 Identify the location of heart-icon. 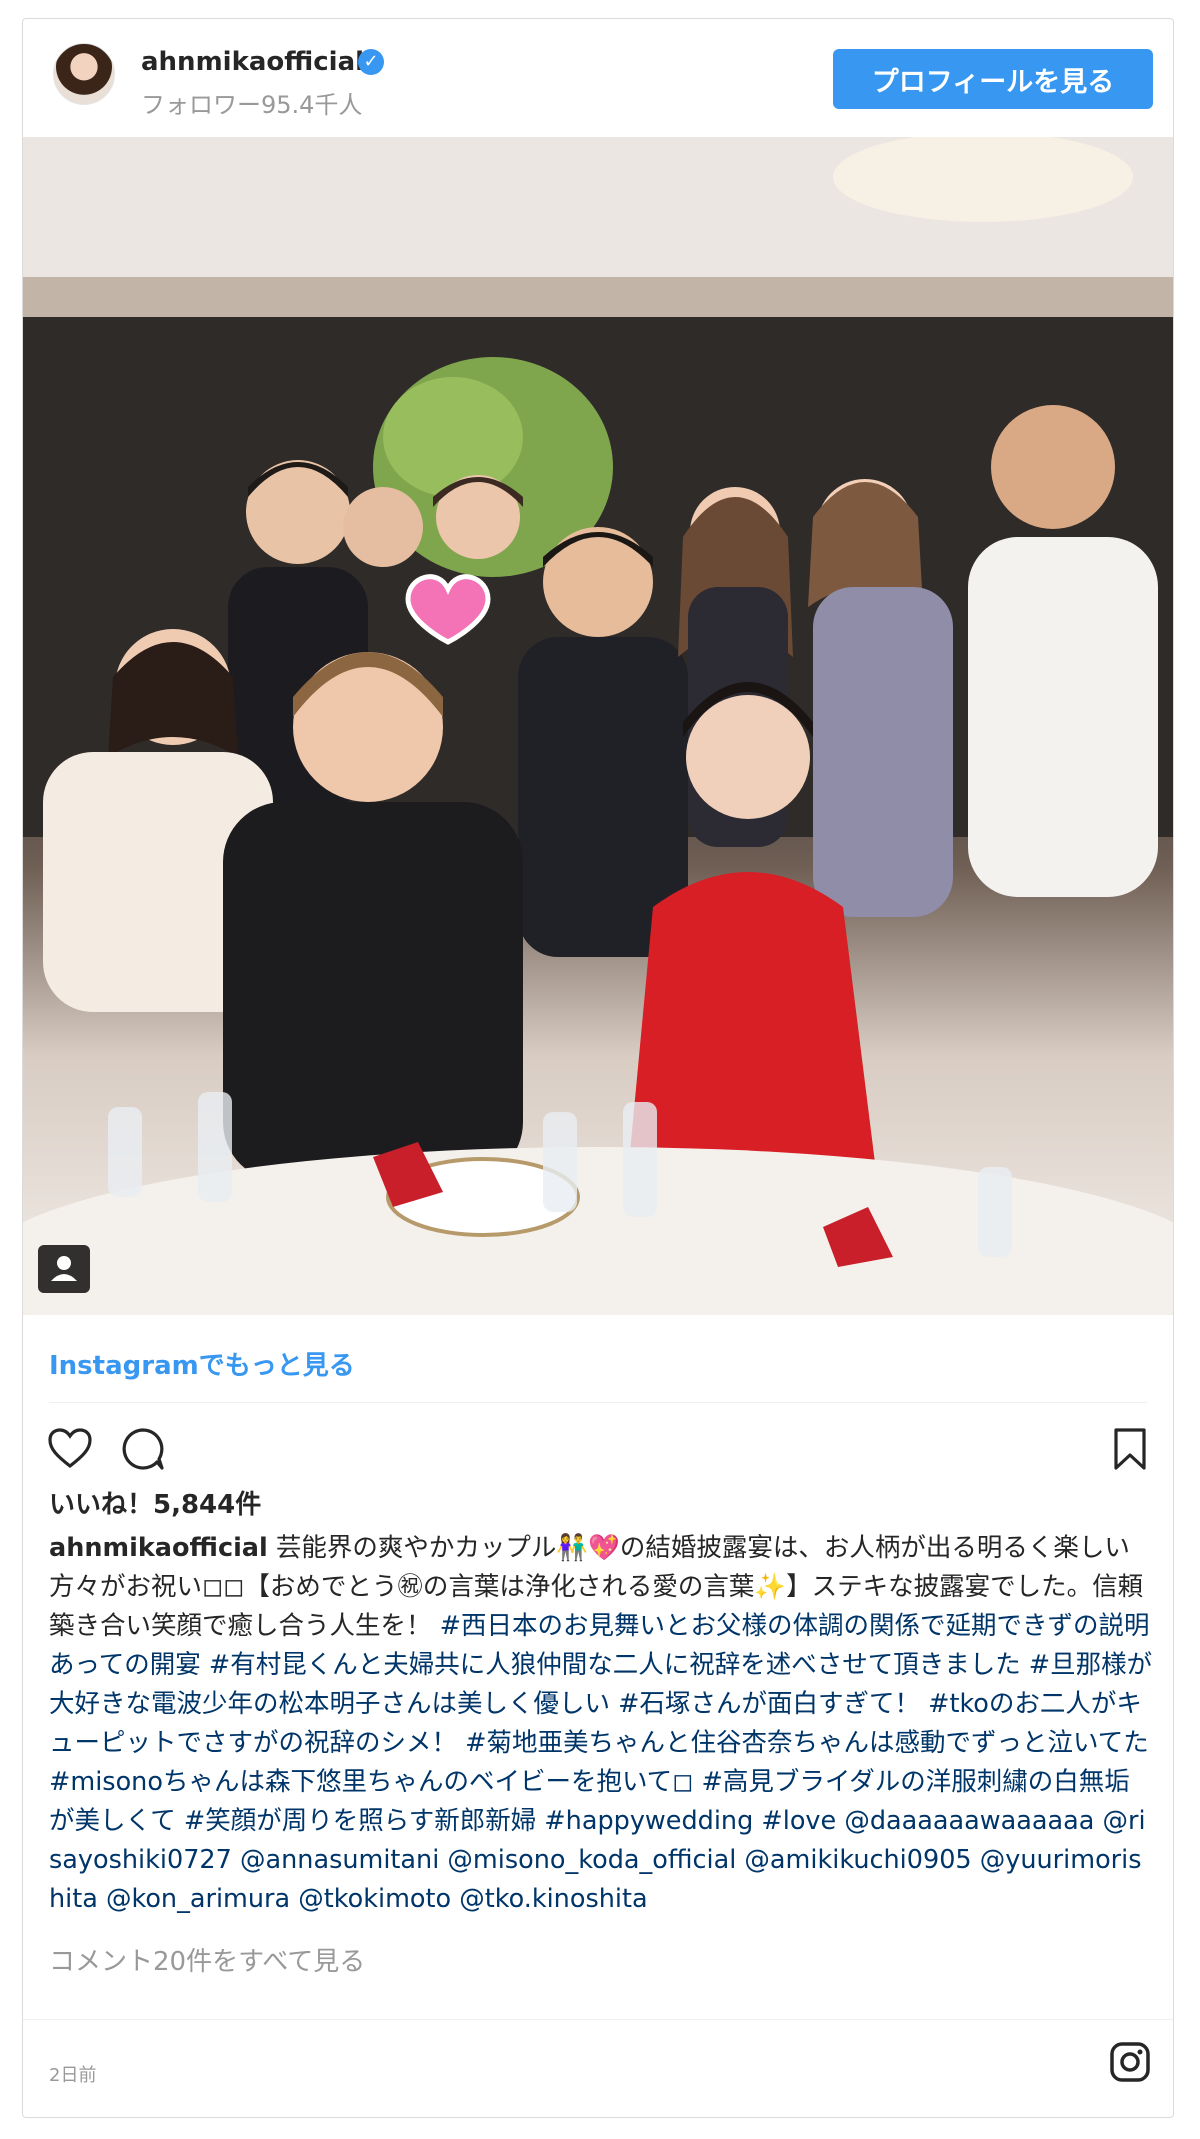
(70, 1448).